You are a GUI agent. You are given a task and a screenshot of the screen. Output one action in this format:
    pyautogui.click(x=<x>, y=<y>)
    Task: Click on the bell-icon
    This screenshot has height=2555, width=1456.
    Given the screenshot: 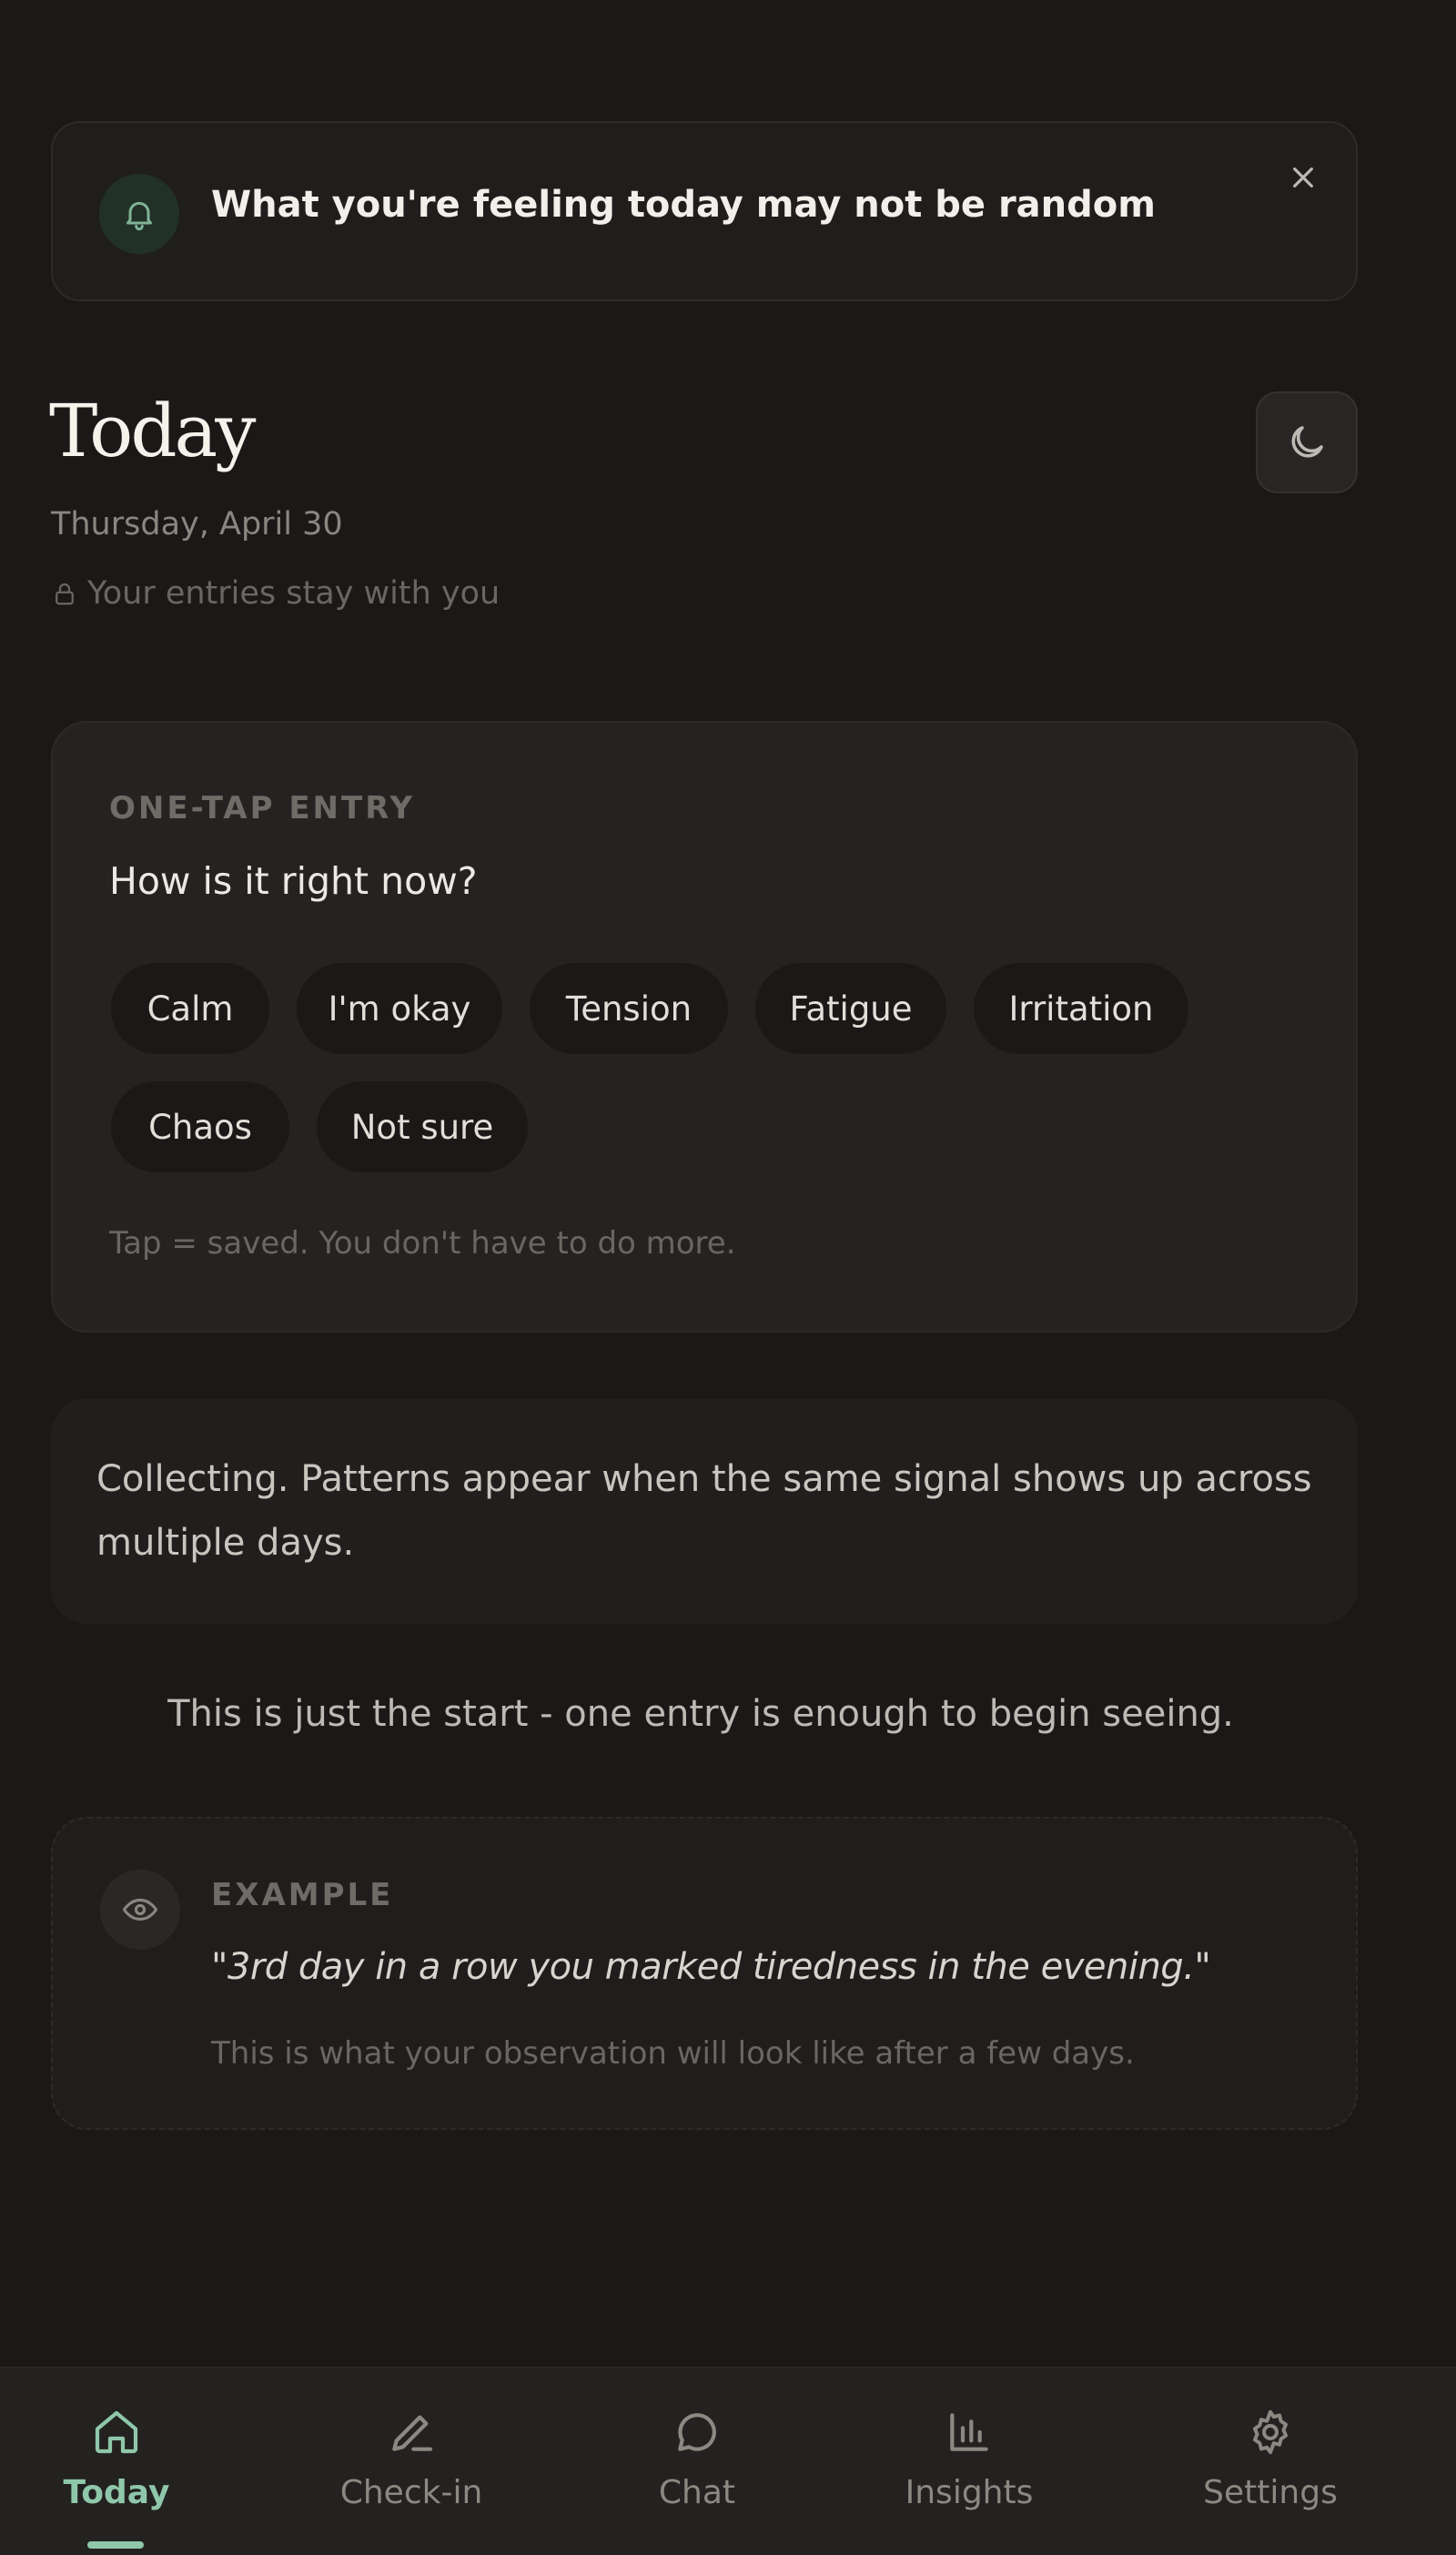 What is the action you would take?
    pyautogui.click(x=139, y=214)
    